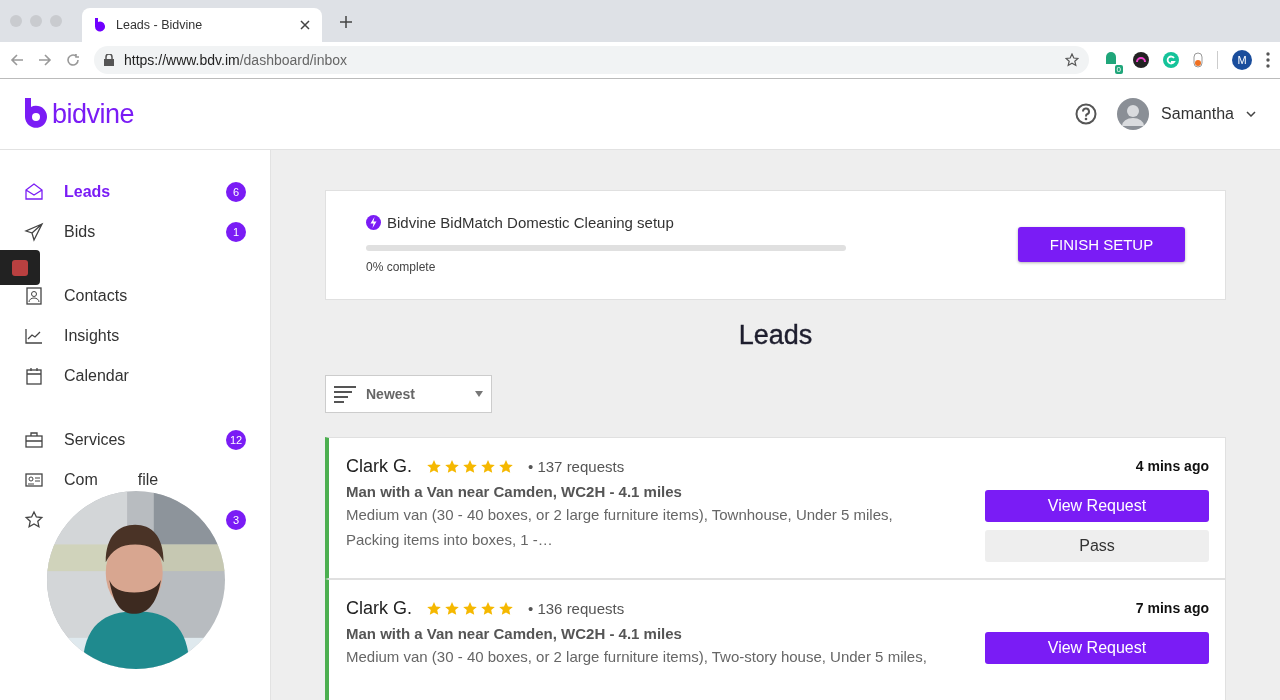 Image resolution: width=1280 pixels, height=700 pixels. Describe the element at coordinates (81, 479) in the screenshot. I see `nav-link: Com` at that location.